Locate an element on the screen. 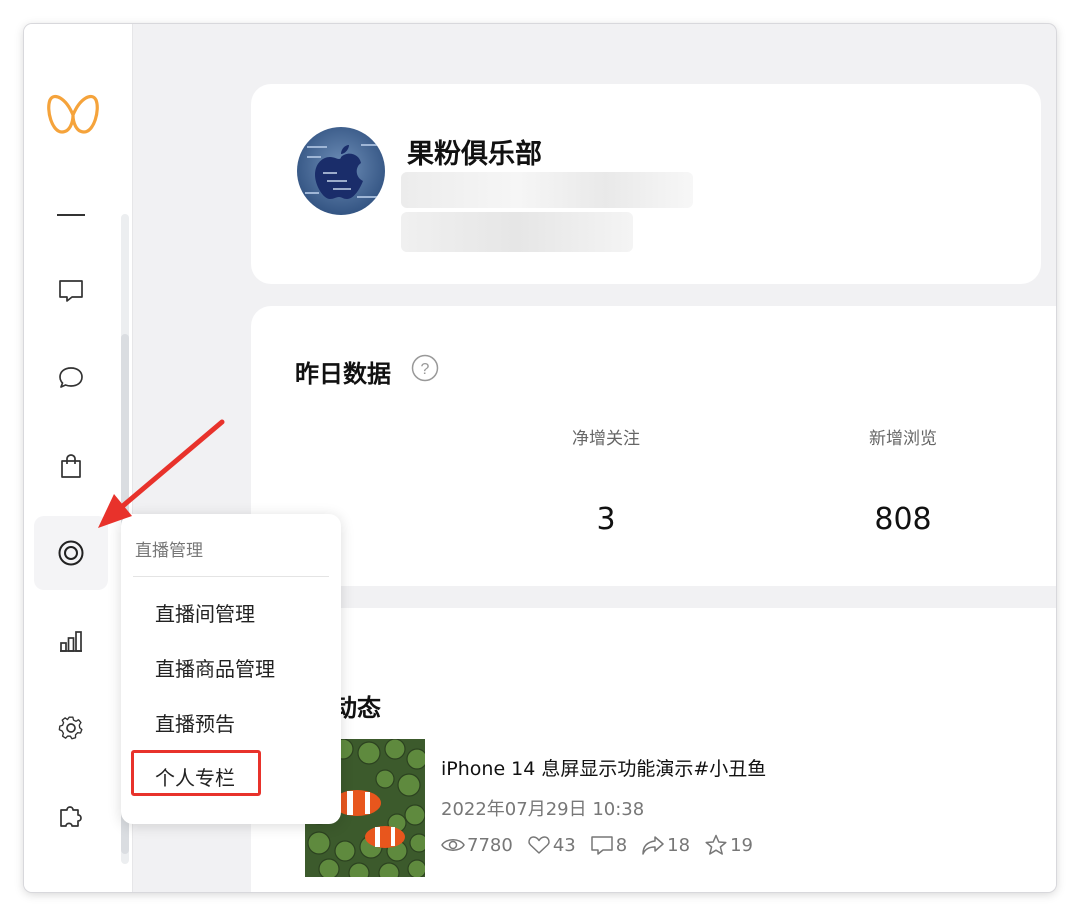  gear-icon is located at coordinates (70, 728).